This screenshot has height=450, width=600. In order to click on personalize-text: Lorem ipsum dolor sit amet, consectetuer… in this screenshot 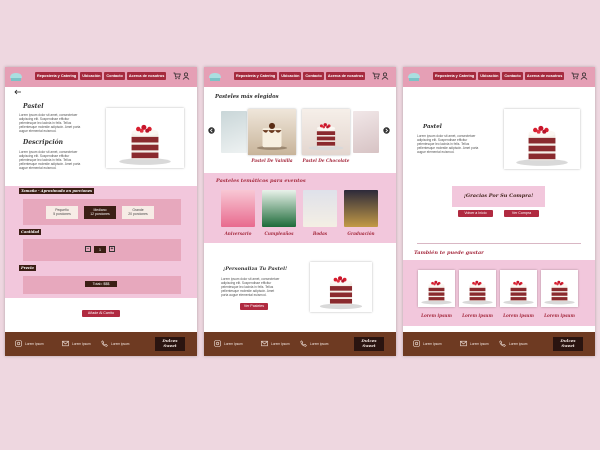, I will do `click(250, 287)`.